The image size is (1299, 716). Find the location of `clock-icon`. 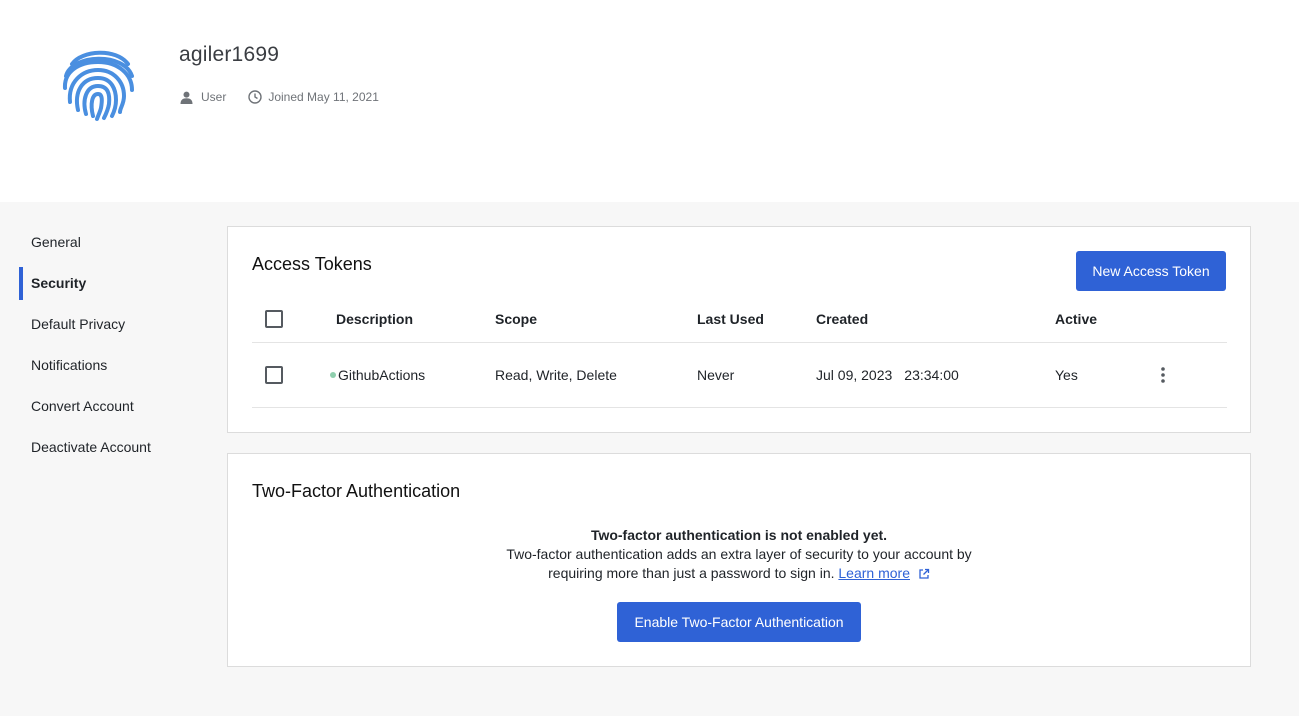

clock-icon is located at coordinates (255, 97).